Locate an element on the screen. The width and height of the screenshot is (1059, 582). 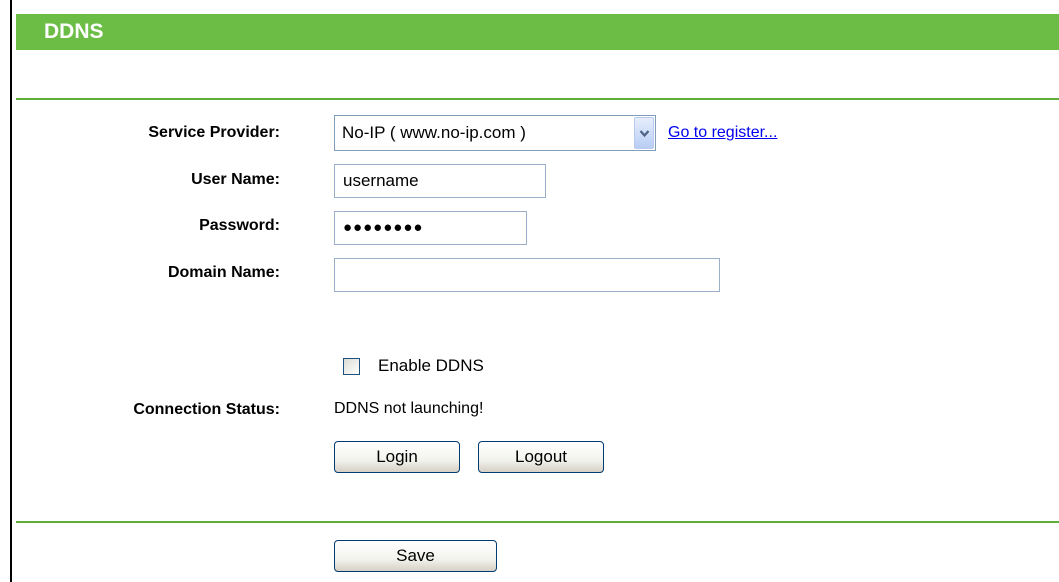
title-bar: DDNS is located at coordinates (537, 32).